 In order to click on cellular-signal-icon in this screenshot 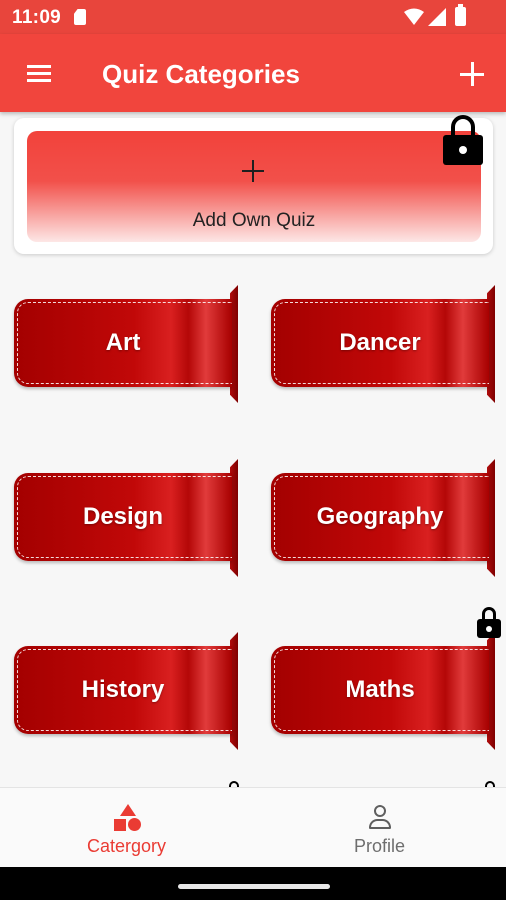, I will do `click(437, 17)`.